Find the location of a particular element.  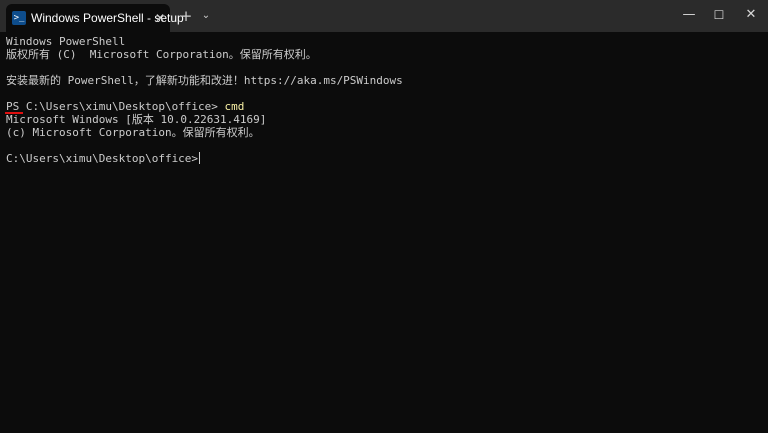

chevron-down-icon: ⌄ is located at coordinates (206, 16).